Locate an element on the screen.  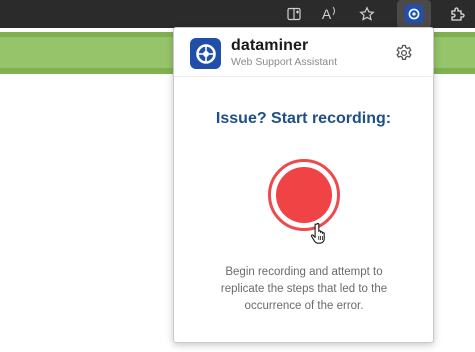
read-aloud-glyph: A is located at coordinates (326, 14).